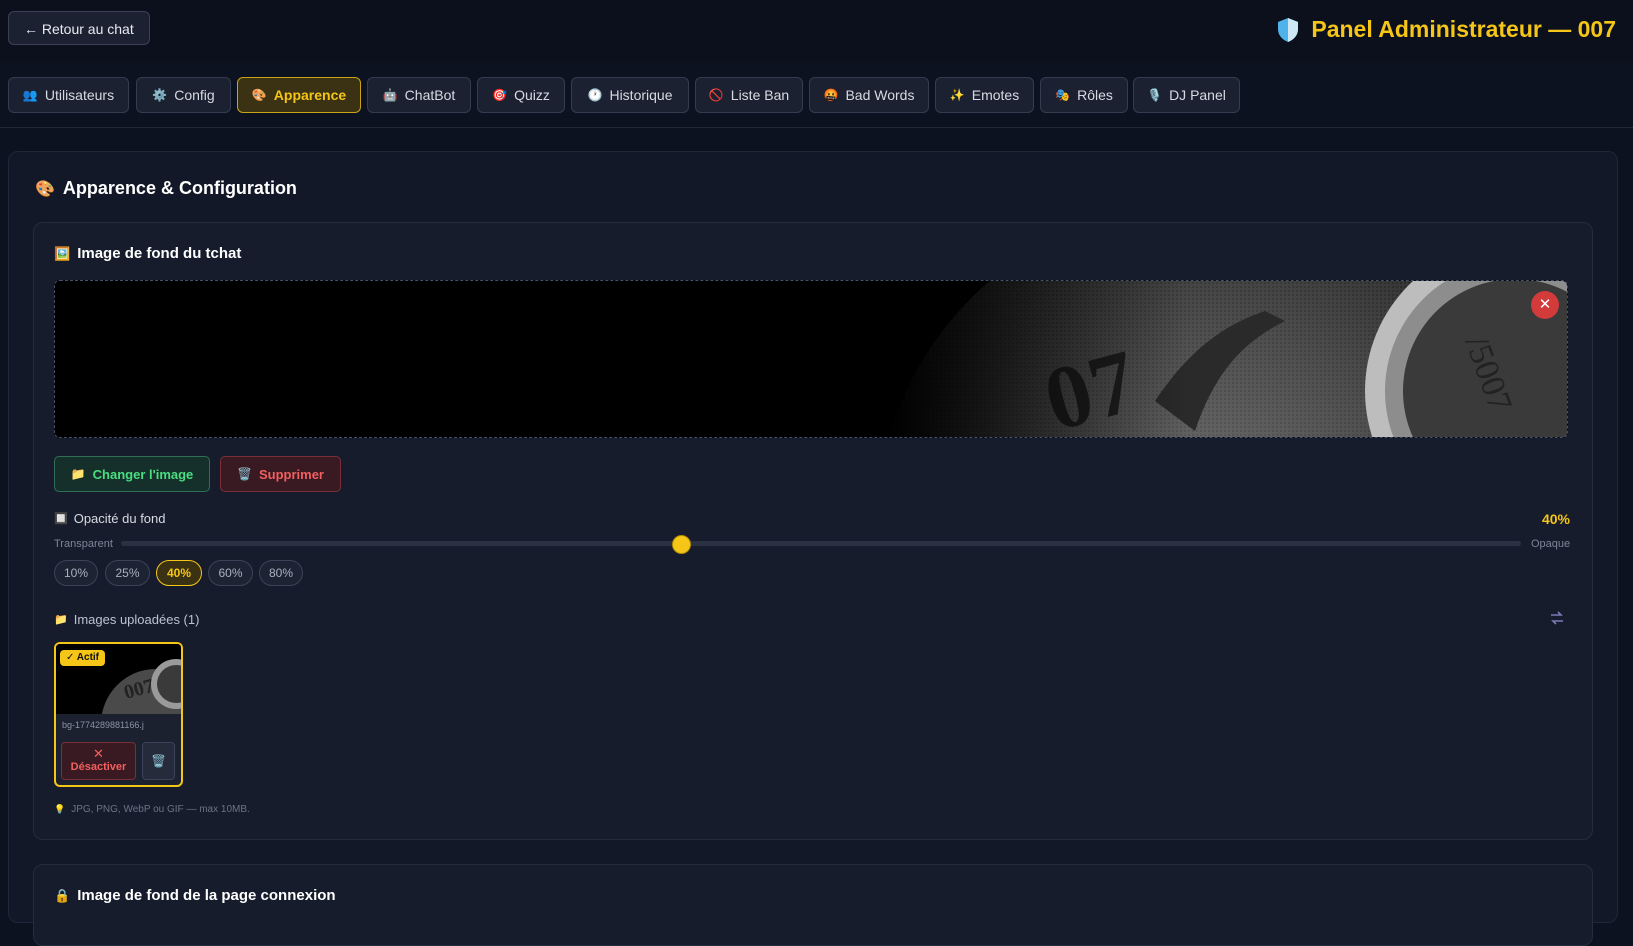 The width and height of the screenshot is (1633, 946). I want to click on delete-image-label: Supprimer, so click(291, 474).